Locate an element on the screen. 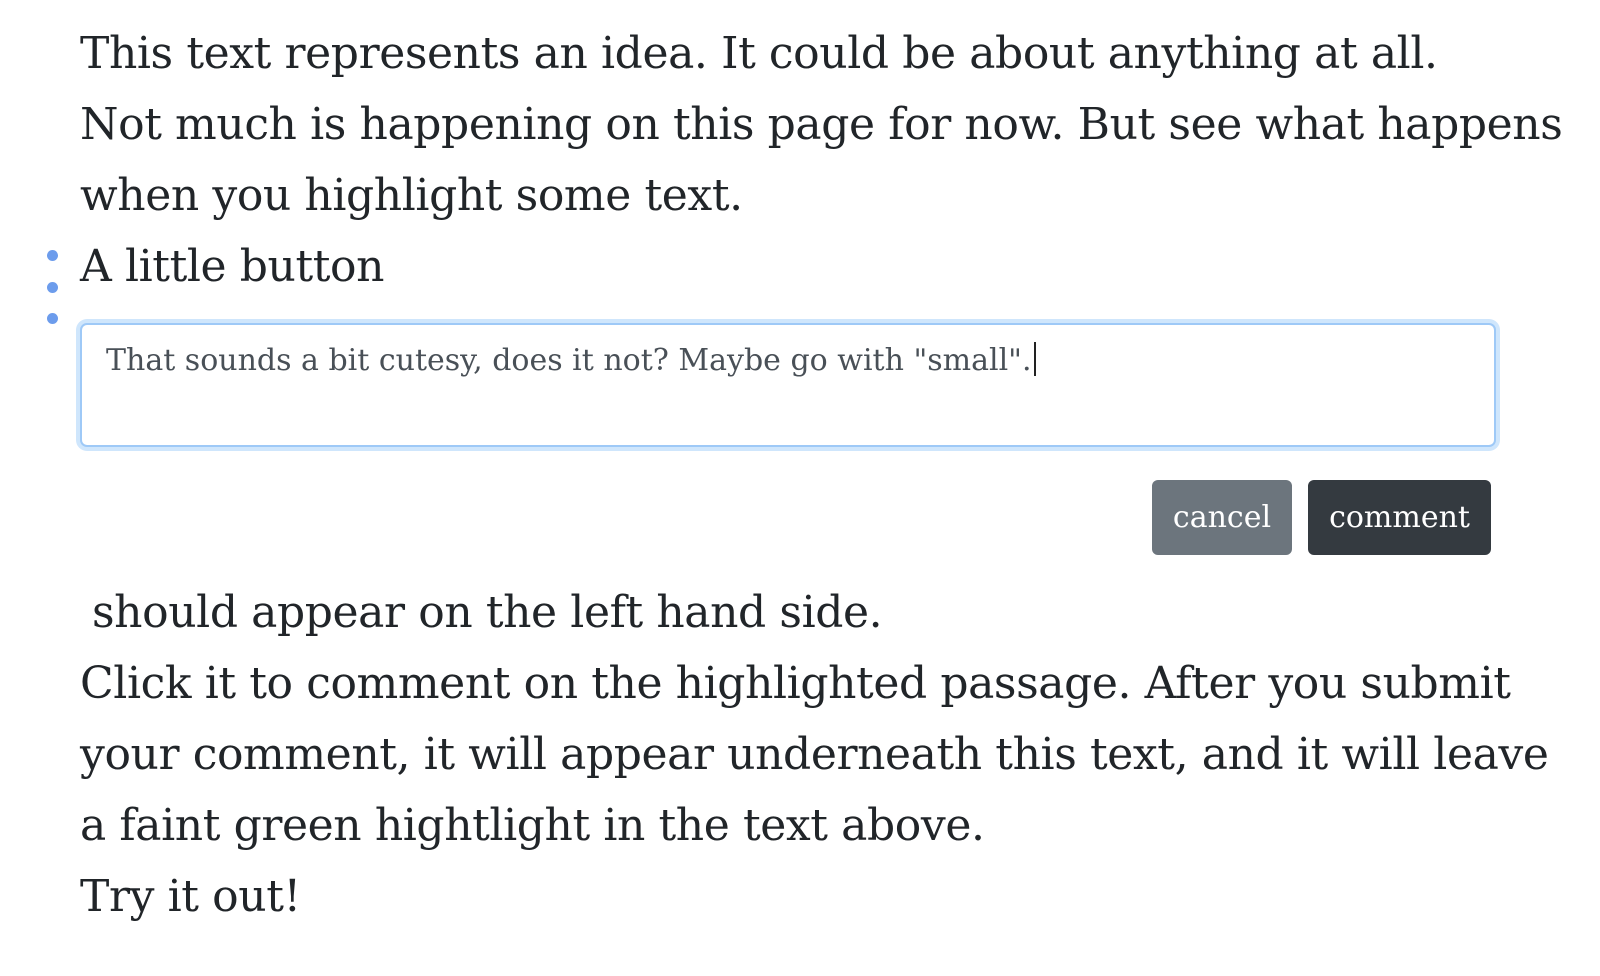 The height and width of the screenshot is (976, 1600). highlighted-passage-row: A little button is located at coordinates (783, 277).